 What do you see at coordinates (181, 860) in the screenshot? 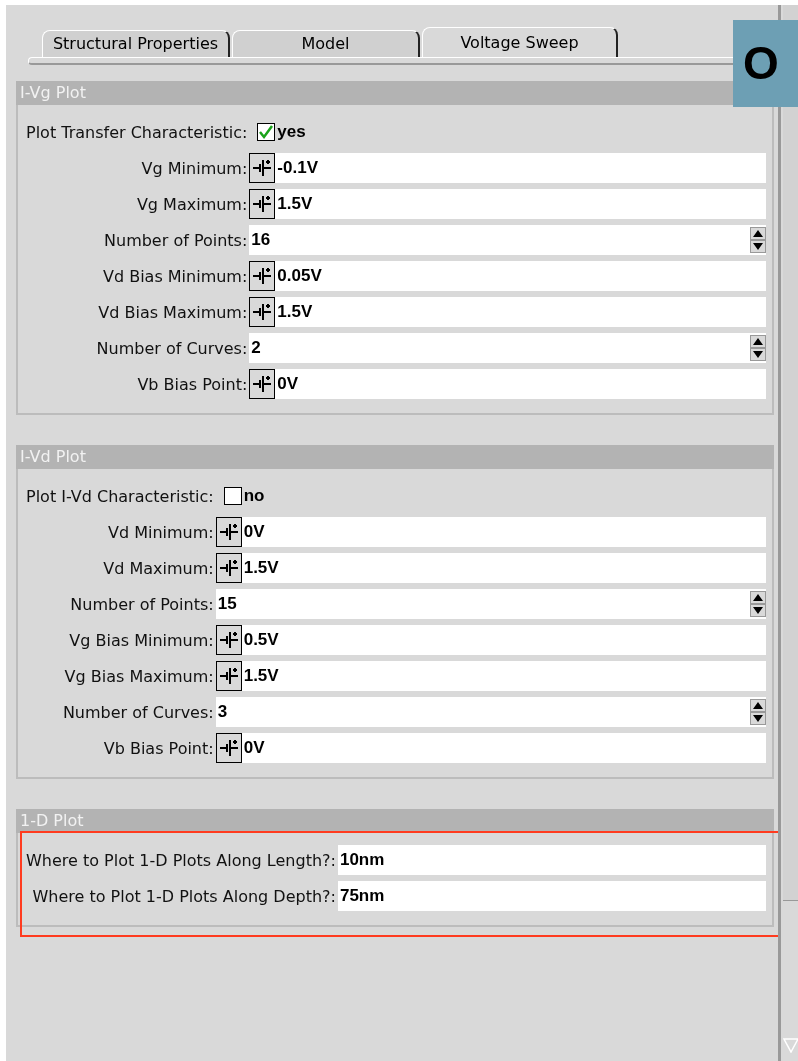
I see `field-label: Where to Plot 1-D Plots Along Length?:` at bounding box center [181, 860].